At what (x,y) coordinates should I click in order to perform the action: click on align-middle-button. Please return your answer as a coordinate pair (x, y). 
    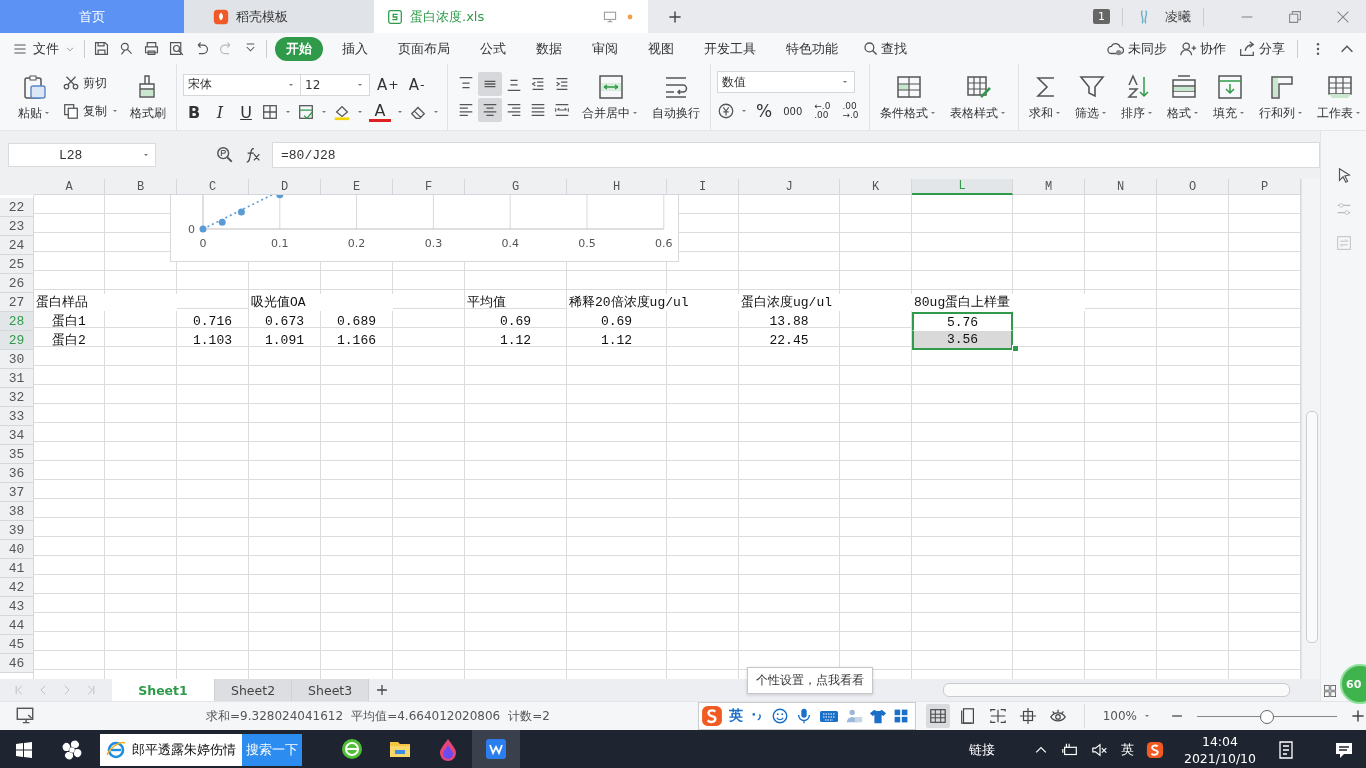
    Looking at the image, I should click on (490, 84).